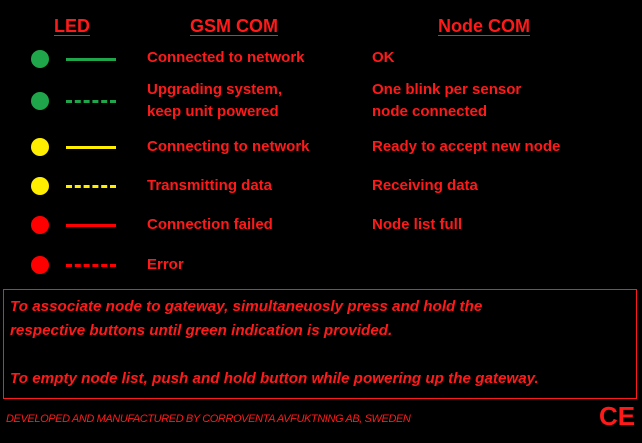  What do you see at coordinates (617, 416) in the screenshot?
I see `ce-mark-logo: CE` at bounding box center [617, 416].